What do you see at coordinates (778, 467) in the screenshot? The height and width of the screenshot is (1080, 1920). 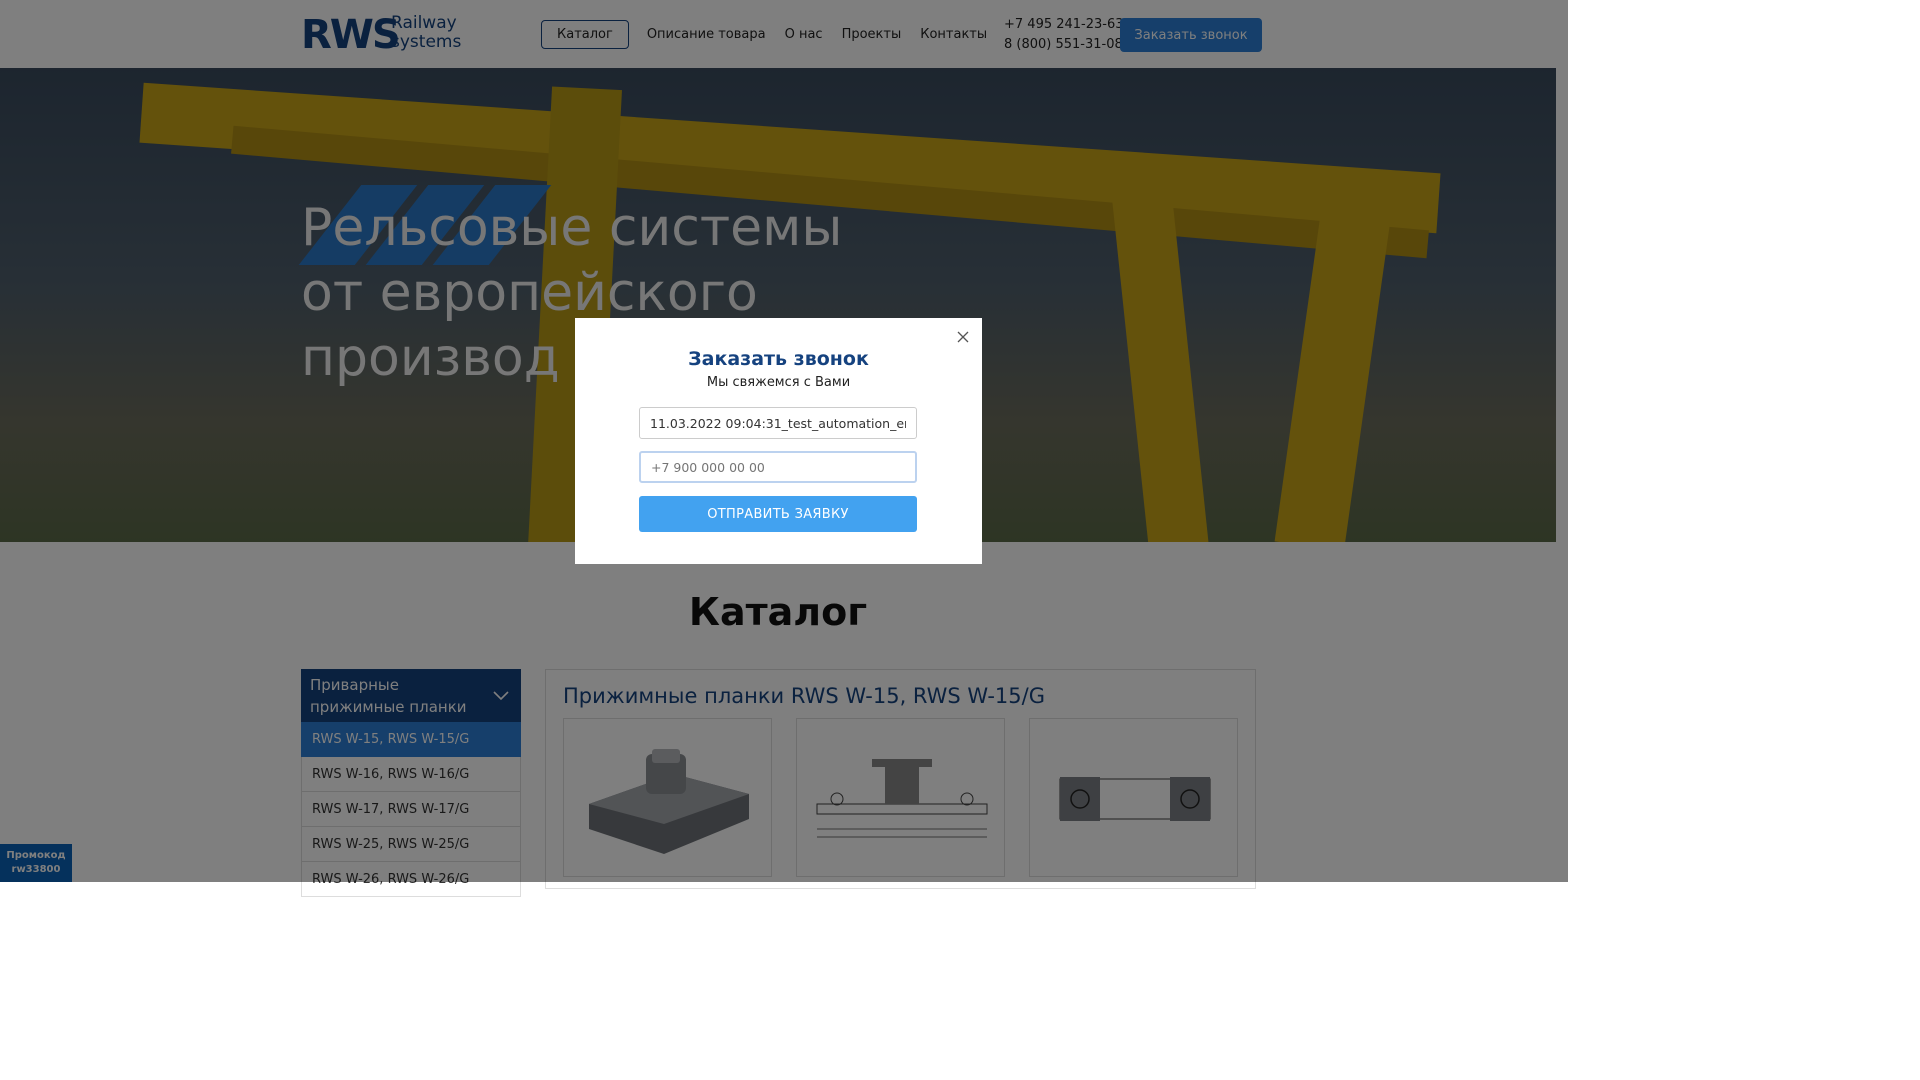 I see `phone-input` at bounding box center [778, 467].